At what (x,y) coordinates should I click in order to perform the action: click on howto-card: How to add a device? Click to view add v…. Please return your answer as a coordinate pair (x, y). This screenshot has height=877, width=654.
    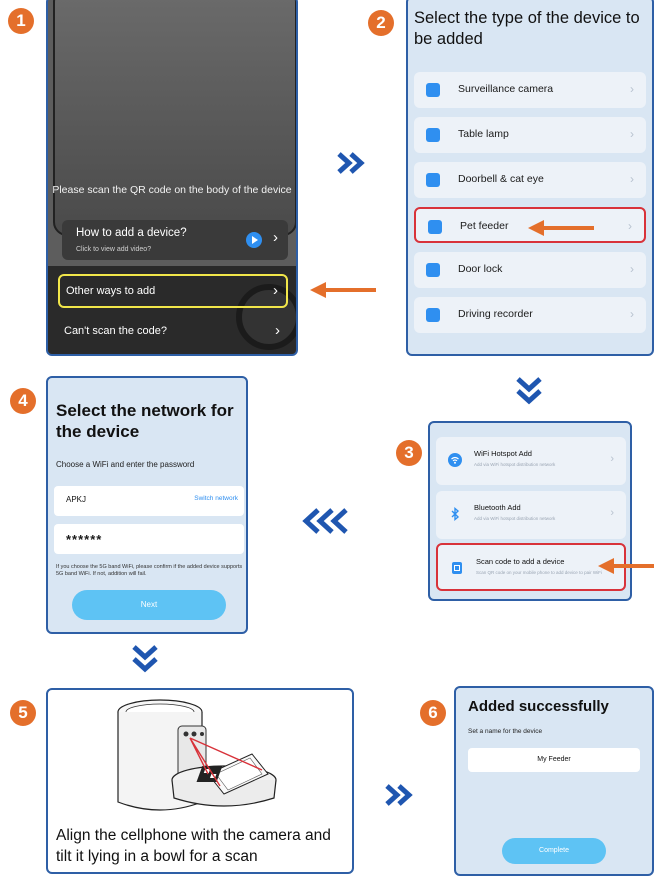
    Looking at the image, I should click on (175, 240).